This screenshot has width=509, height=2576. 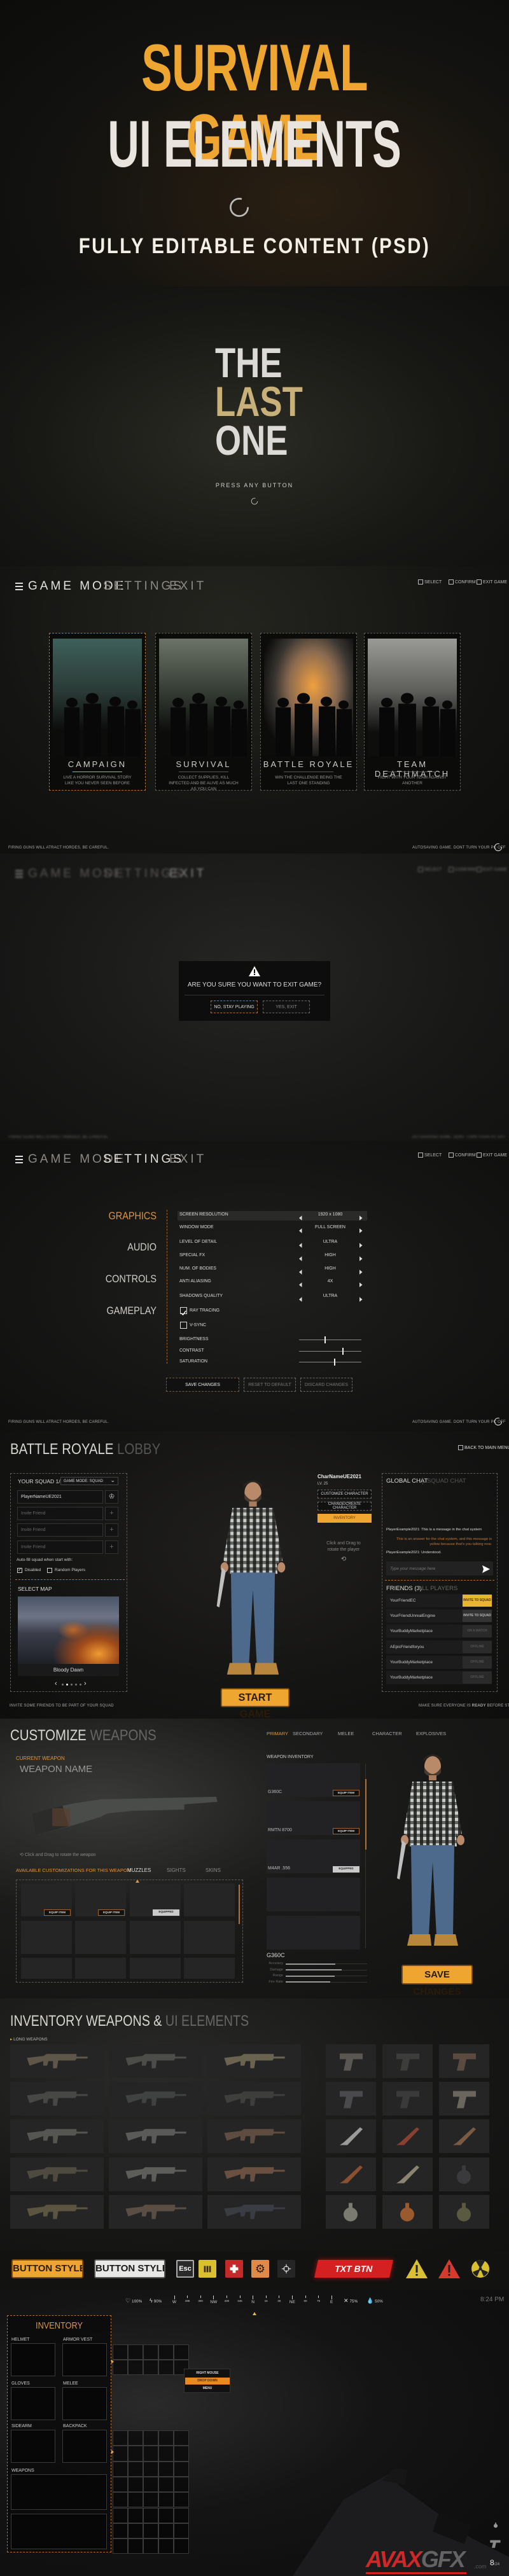 I want to click on confirm-exit-button: YES, EXIT, so click(x=286, y=1007).